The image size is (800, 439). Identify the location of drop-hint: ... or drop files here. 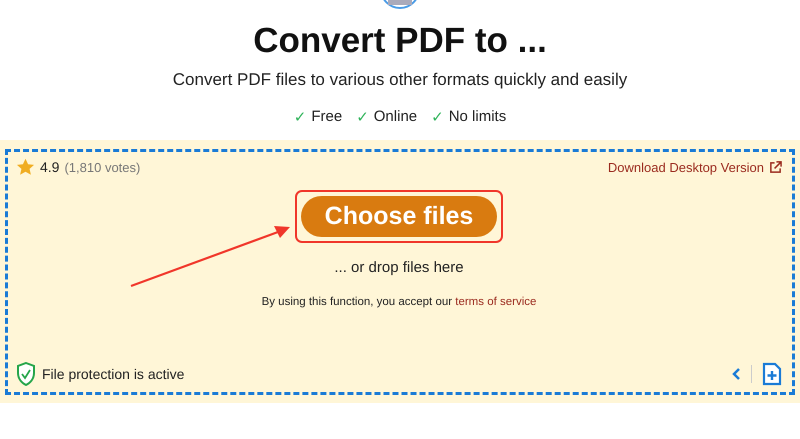
(399, 267).